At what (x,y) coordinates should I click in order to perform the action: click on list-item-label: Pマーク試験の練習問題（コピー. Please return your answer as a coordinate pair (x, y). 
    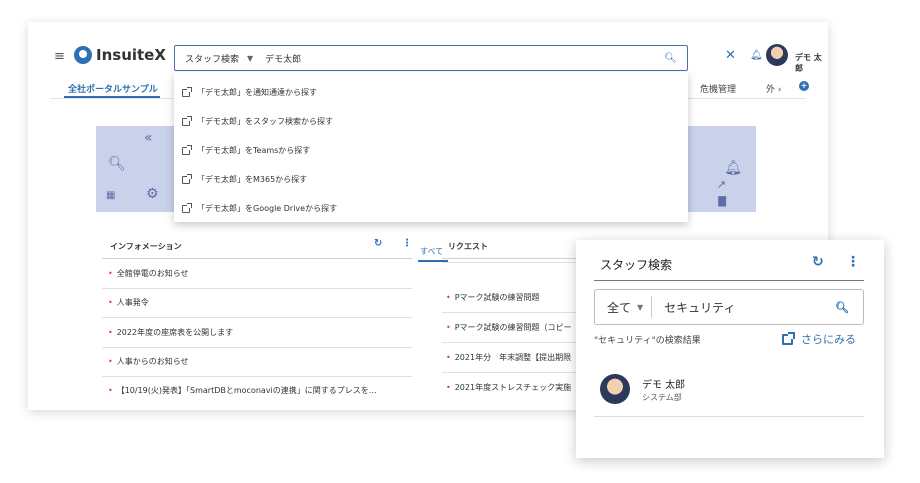
    Looking at the image, I should click on (513, 327).